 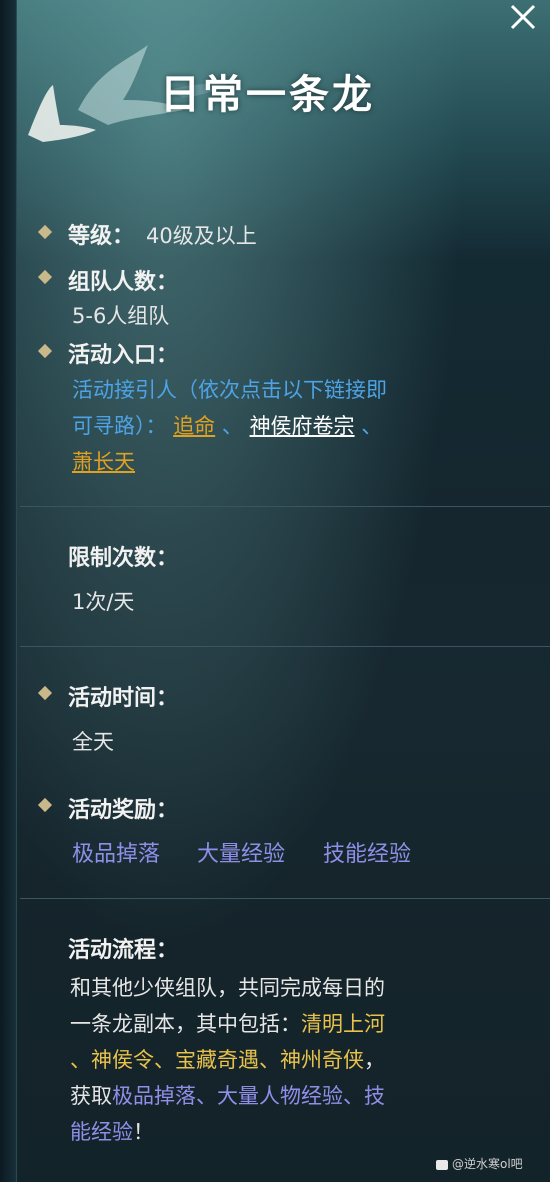 What do you see at coordinates (8, 591) in the screenshot?
I see `panel-left-edge` at bounding box center [8, 591].